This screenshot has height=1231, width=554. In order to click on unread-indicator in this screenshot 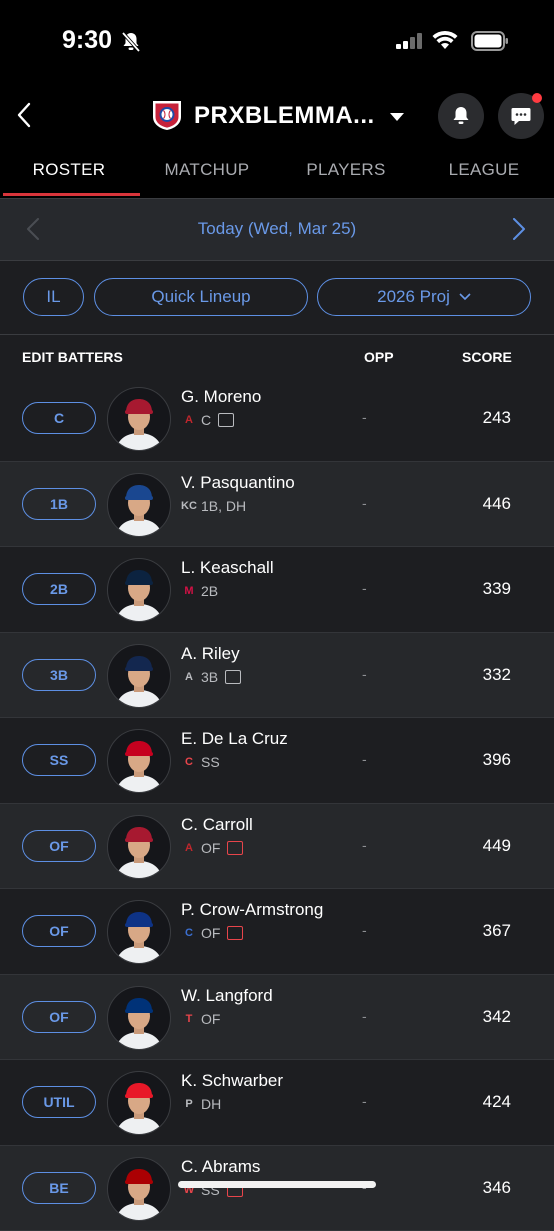, I will do `click(537, 98)`.